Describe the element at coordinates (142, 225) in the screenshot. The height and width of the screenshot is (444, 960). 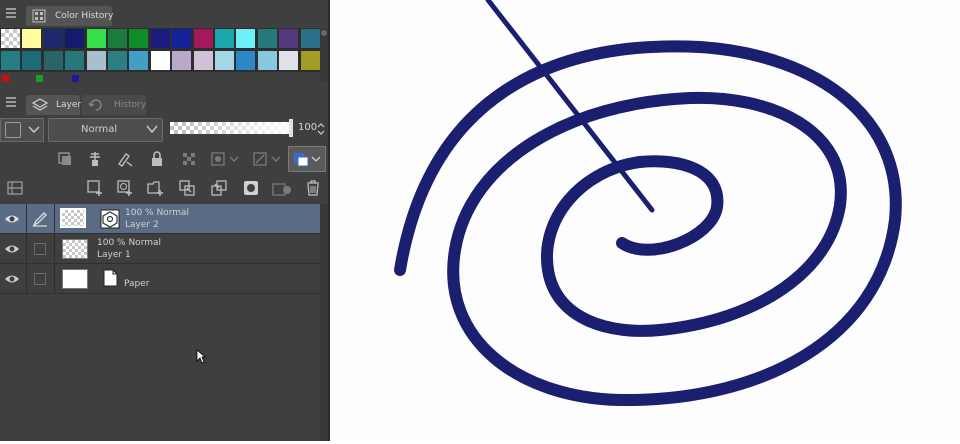
I see `layer-name: Layer 2` at that location.